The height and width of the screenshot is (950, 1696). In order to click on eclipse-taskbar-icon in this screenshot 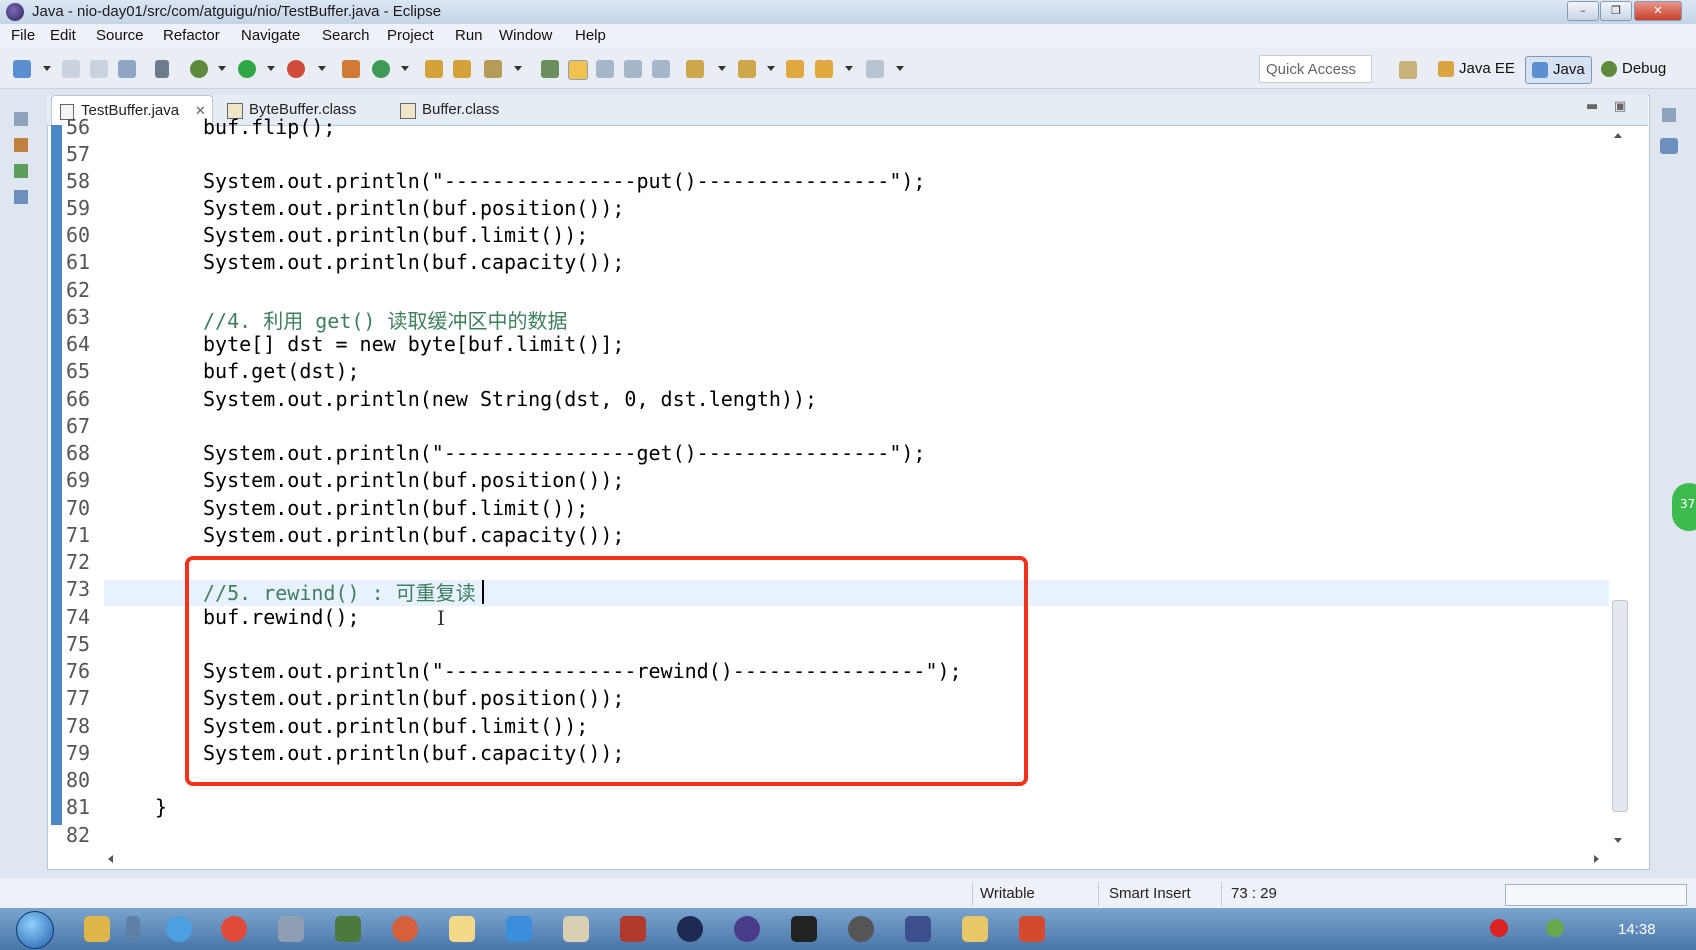, I will do `click(747, 929)`.